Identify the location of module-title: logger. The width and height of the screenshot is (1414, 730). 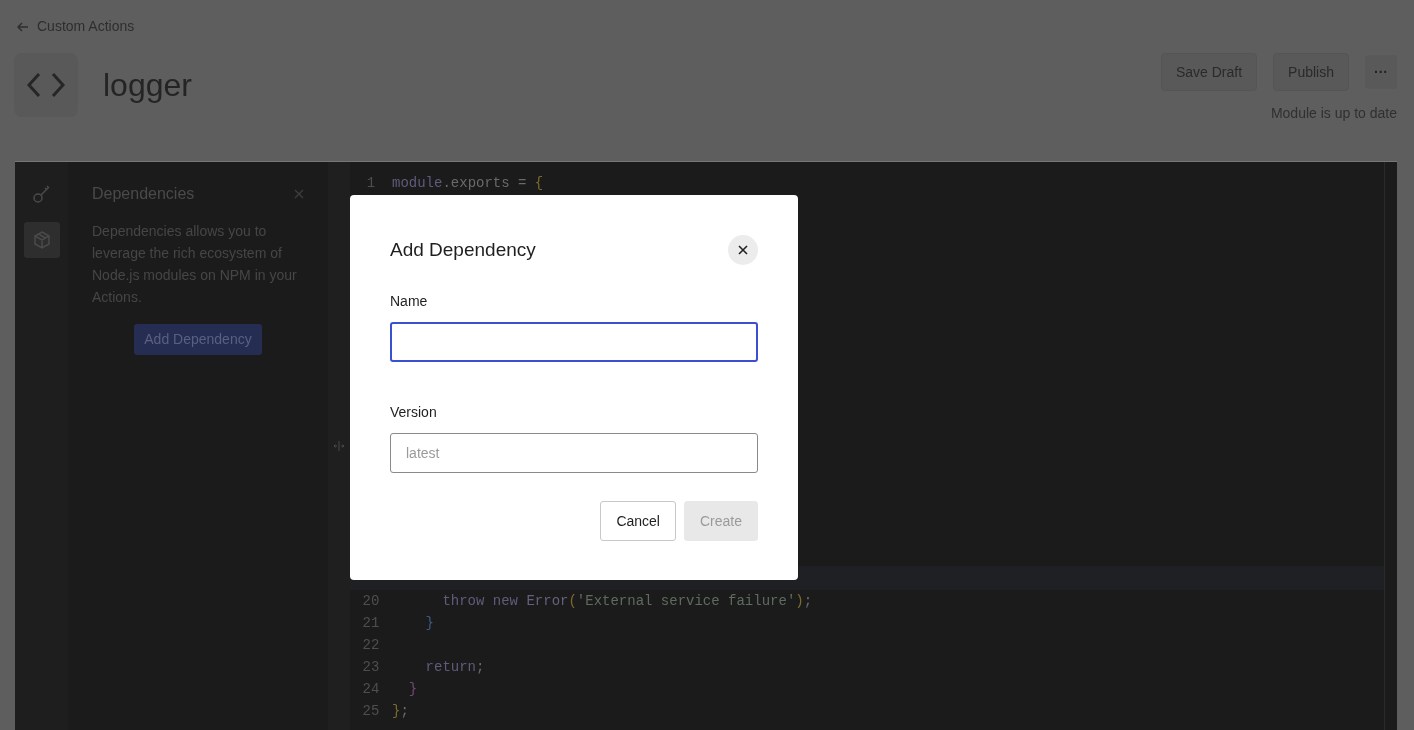
(147, 85).